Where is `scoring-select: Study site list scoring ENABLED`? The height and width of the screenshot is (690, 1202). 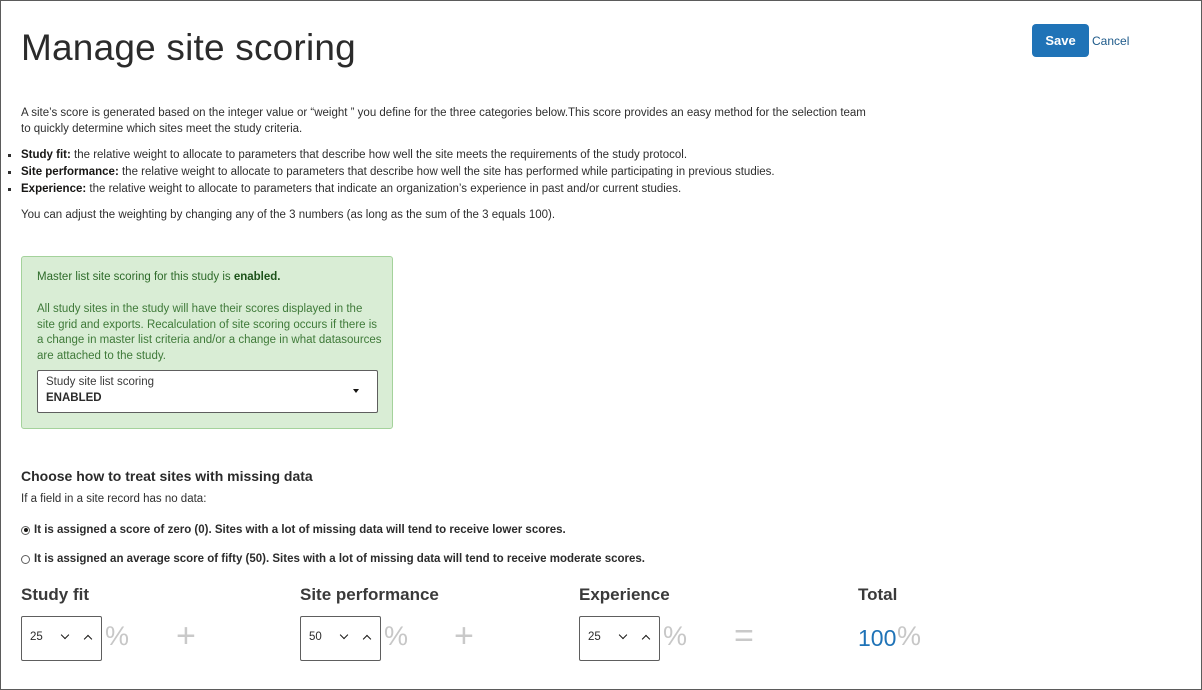
scoring-select: Study site list scoring ENABLED is located at coordinates (207, 391).